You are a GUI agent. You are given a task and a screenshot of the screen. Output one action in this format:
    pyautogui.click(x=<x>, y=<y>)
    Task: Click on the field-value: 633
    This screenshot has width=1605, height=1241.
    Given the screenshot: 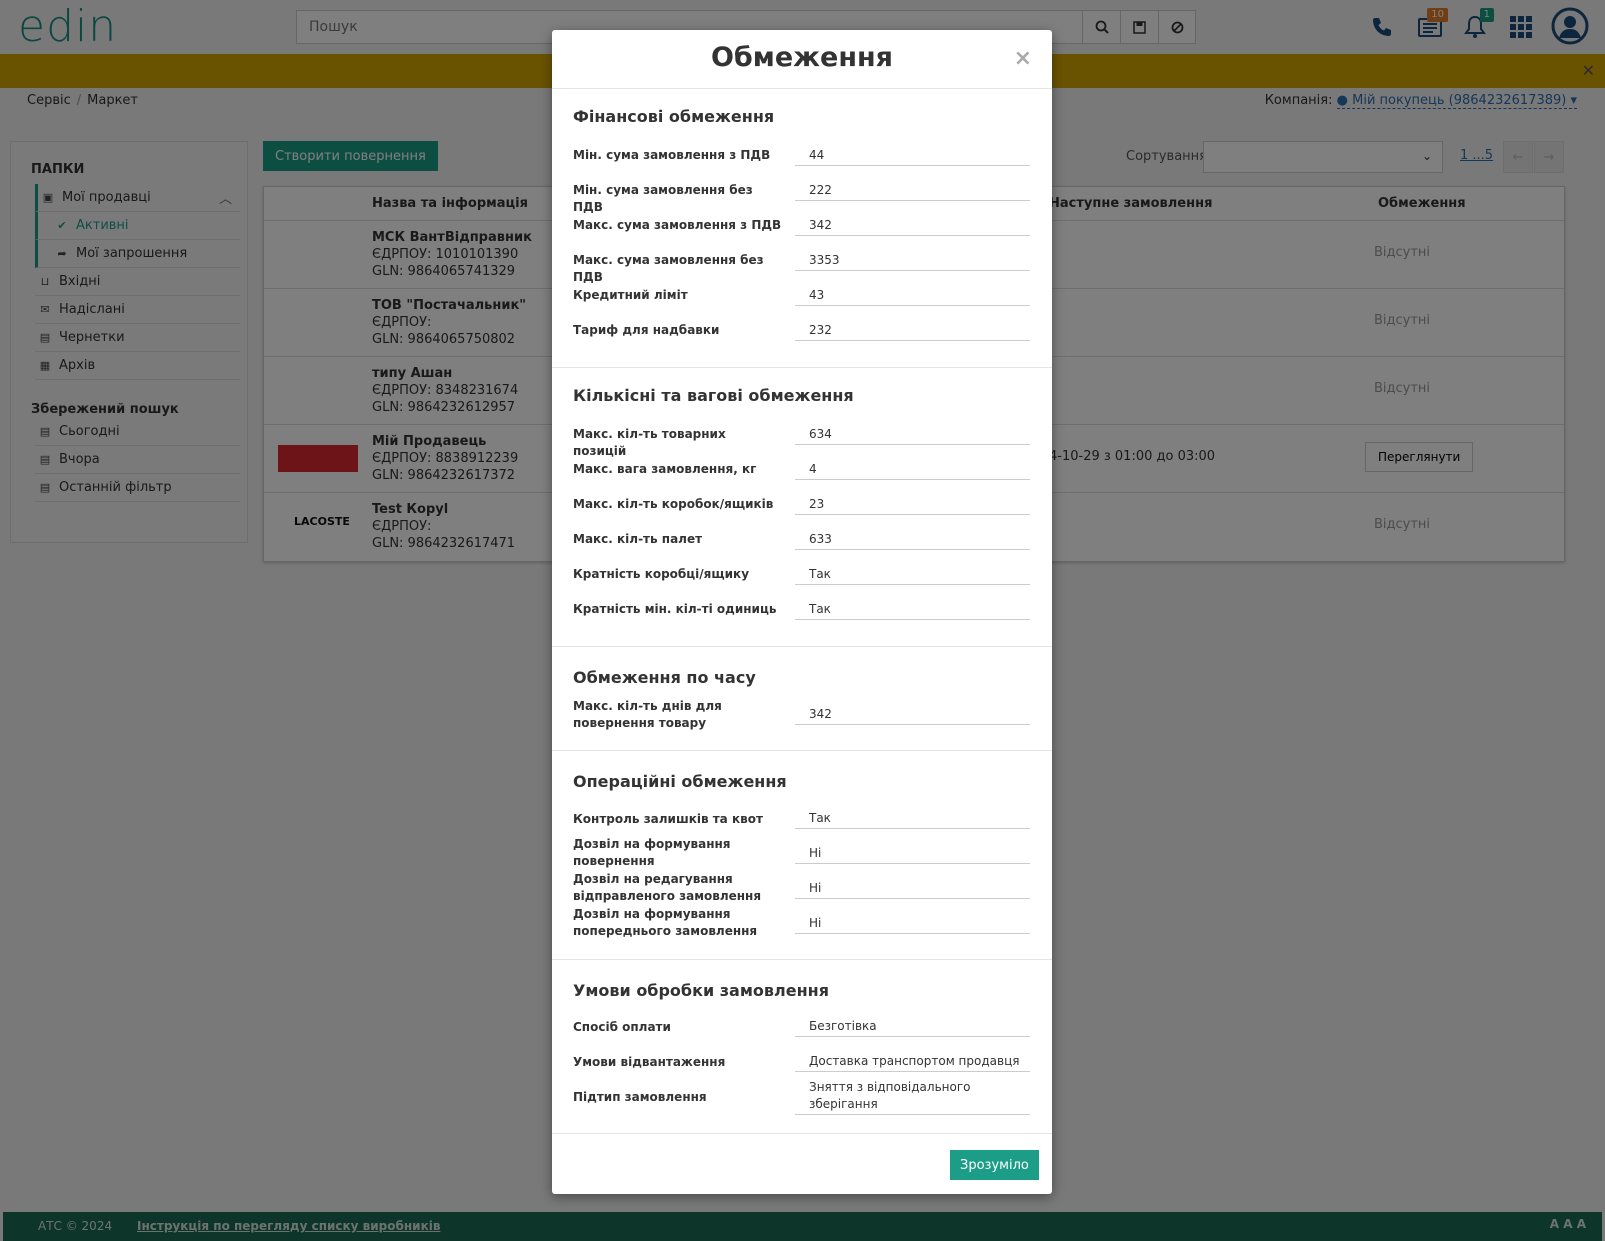 What is the action you would take?
    pyautogui.click(x=912, y=540)
    